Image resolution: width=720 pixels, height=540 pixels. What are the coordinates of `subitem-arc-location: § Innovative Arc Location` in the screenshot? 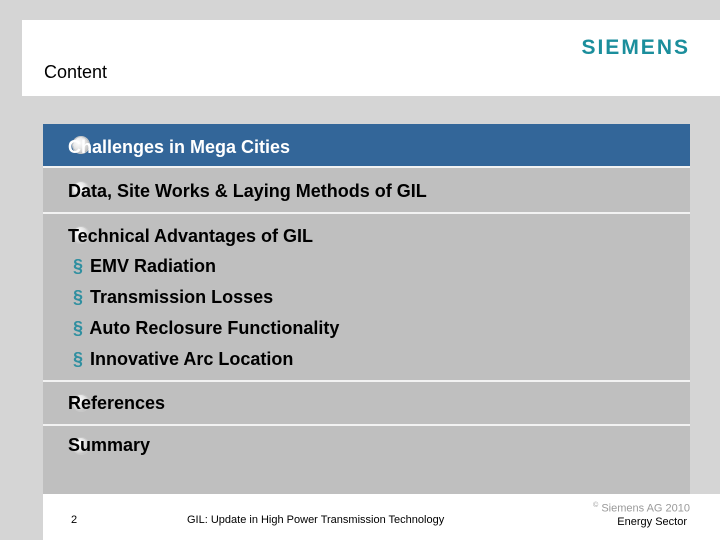 It's located at (183, 359).